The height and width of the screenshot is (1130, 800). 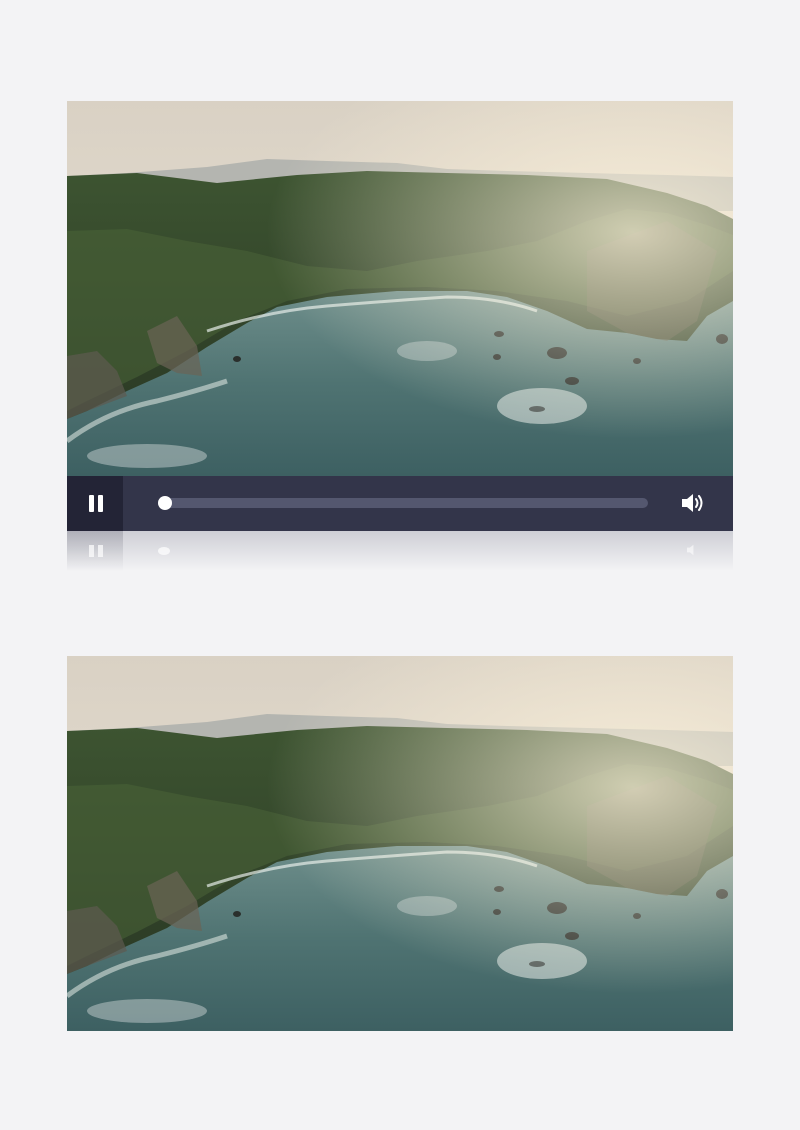 I want to click on progress-track, so click(x=404, y=503).